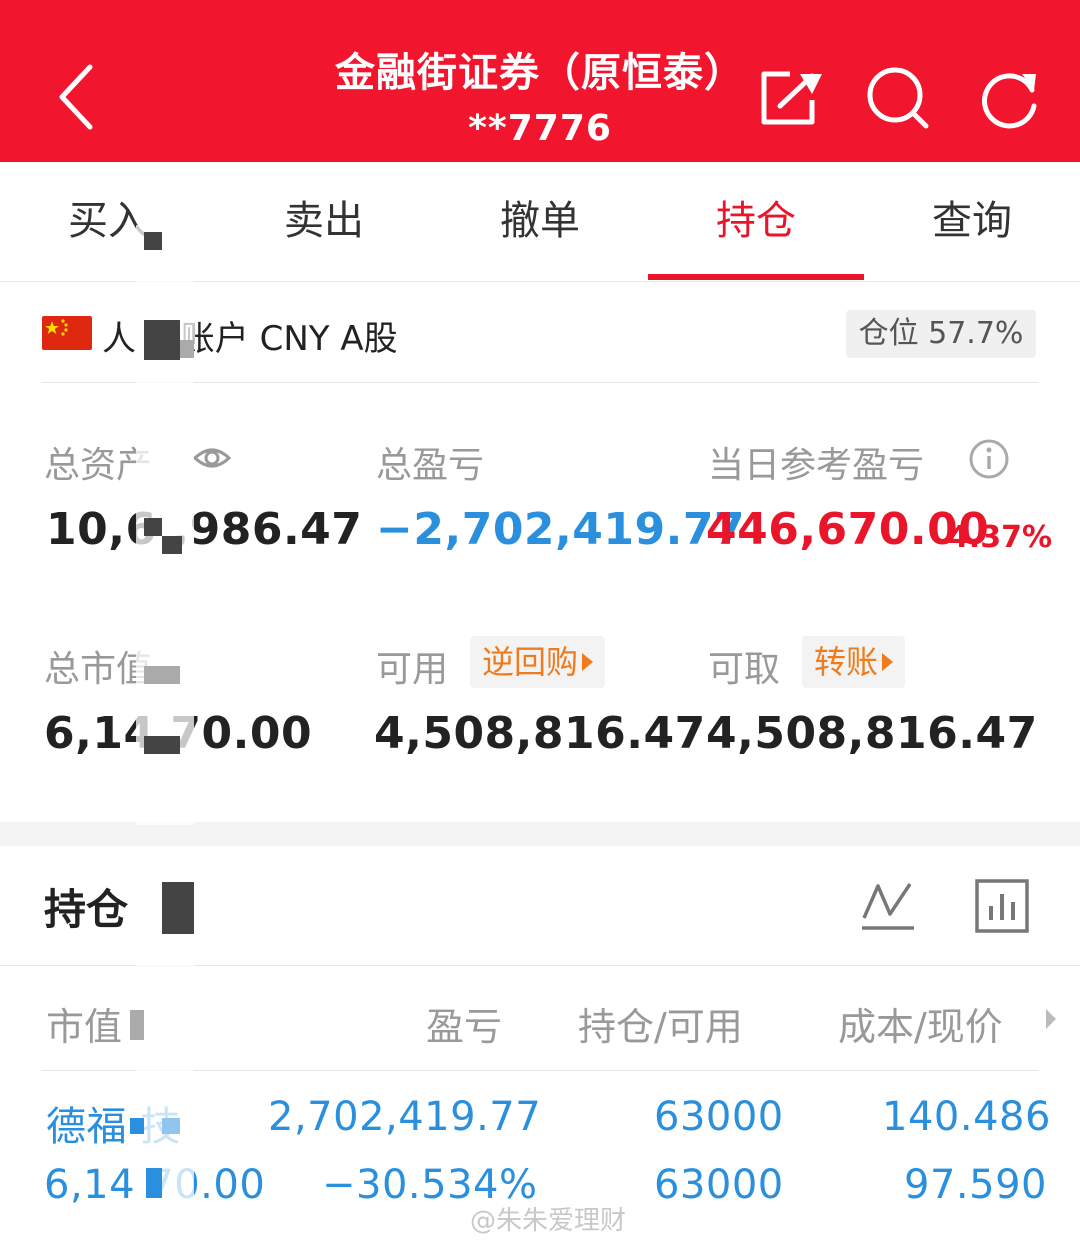 The width and height of the screenshot is (1080, 1244). I want to click on withdrawable-label: 可取, so click(744, 669).